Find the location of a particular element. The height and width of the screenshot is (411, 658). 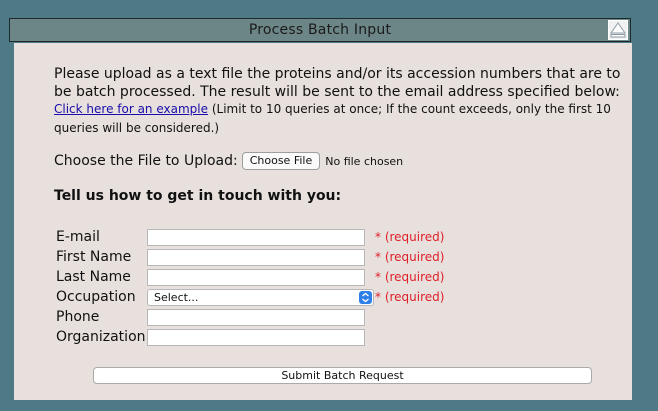

page-title: Process Batch Input is located at coordinates (320, 30).